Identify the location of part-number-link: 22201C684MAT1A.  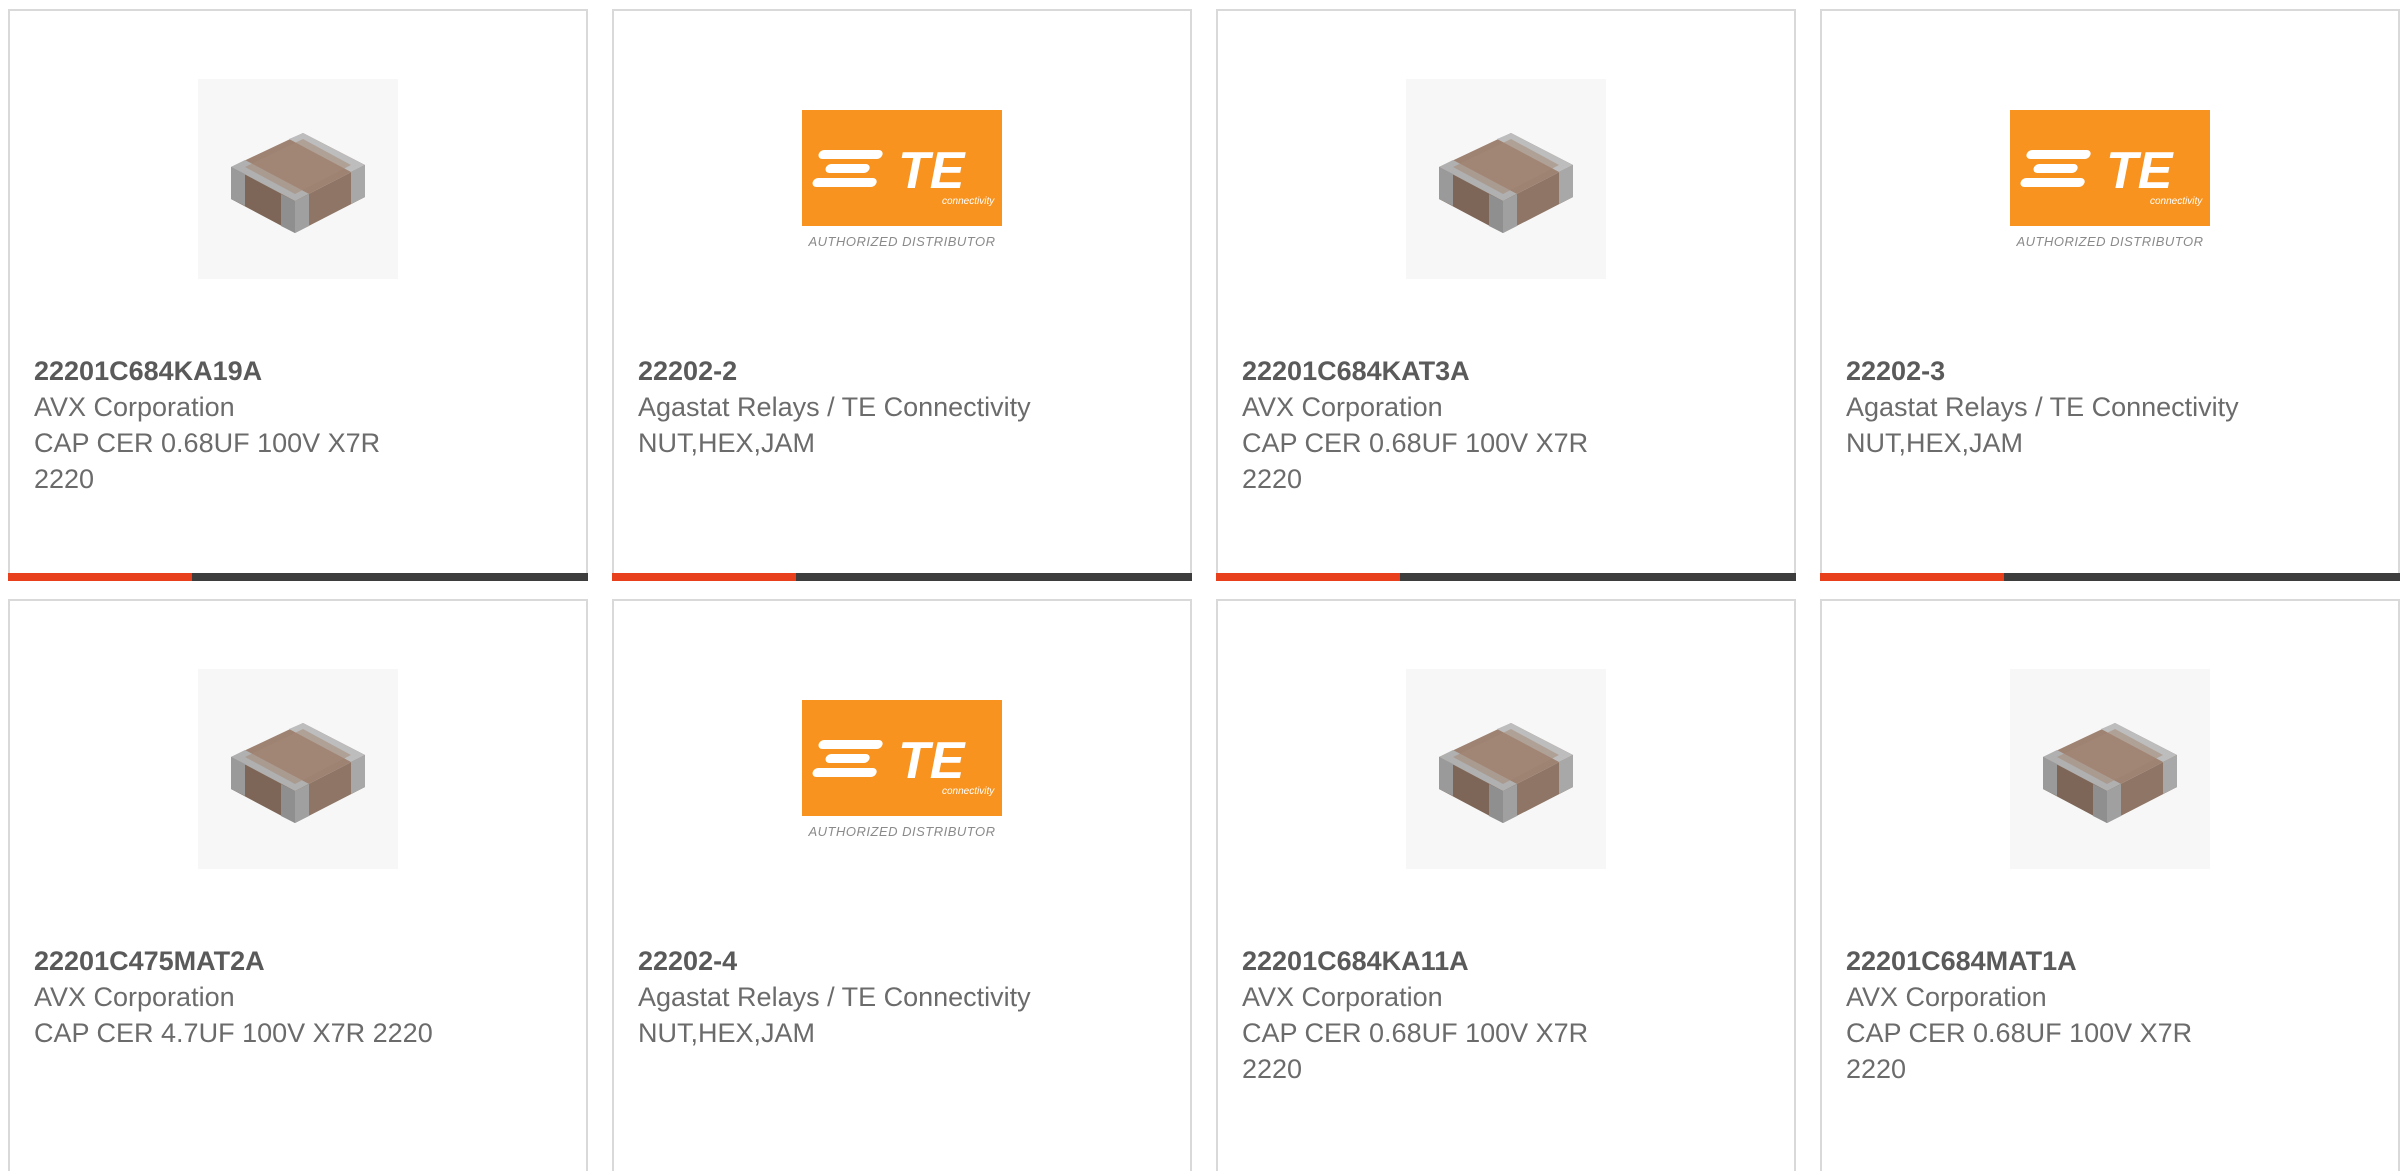
(2056, 961).